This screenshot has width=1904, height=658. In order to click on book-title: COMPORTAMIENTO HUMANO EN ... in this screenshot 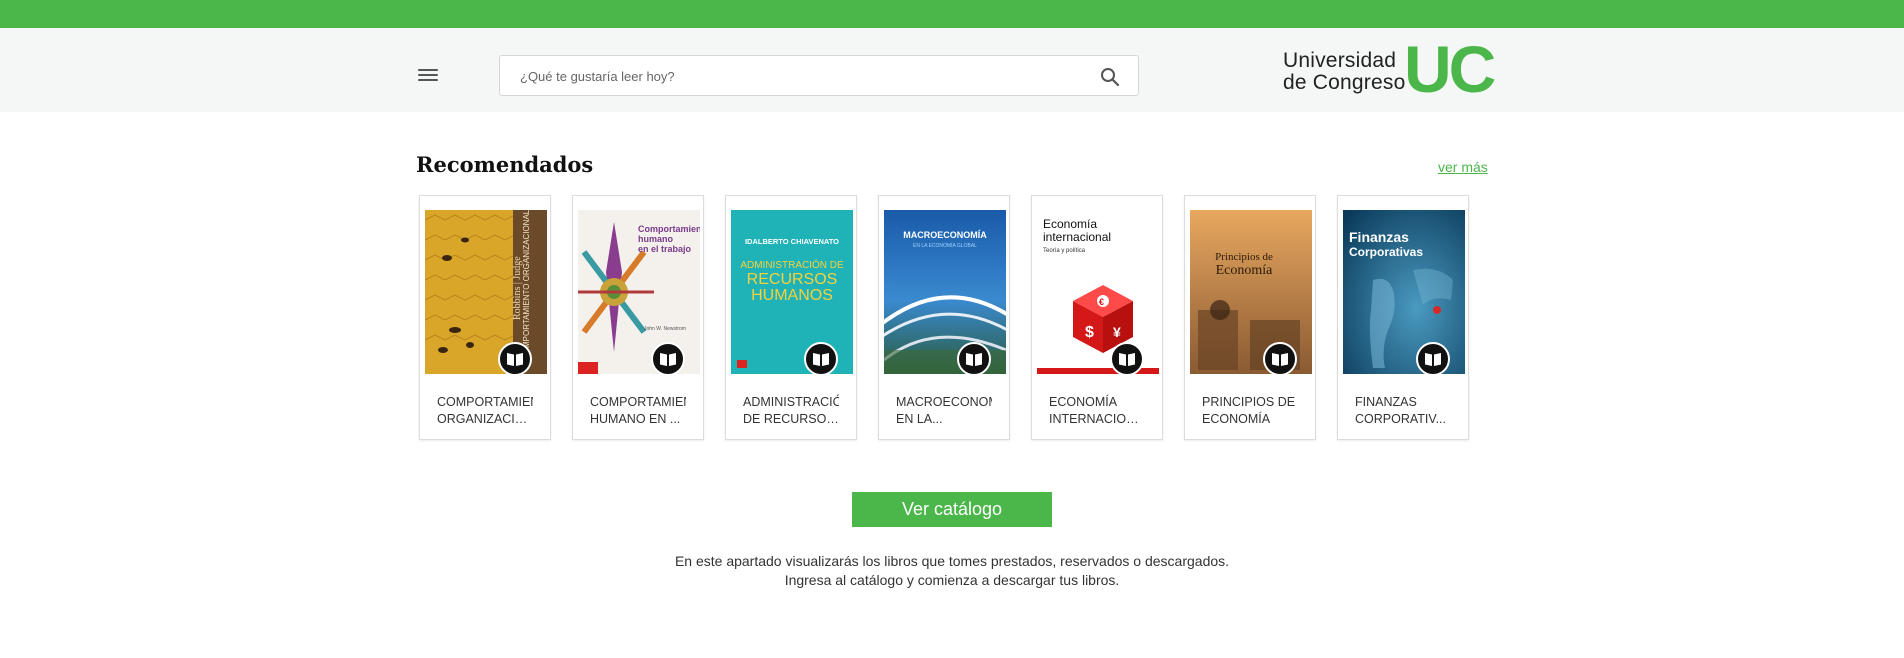, I will do `click(638, 411)`.